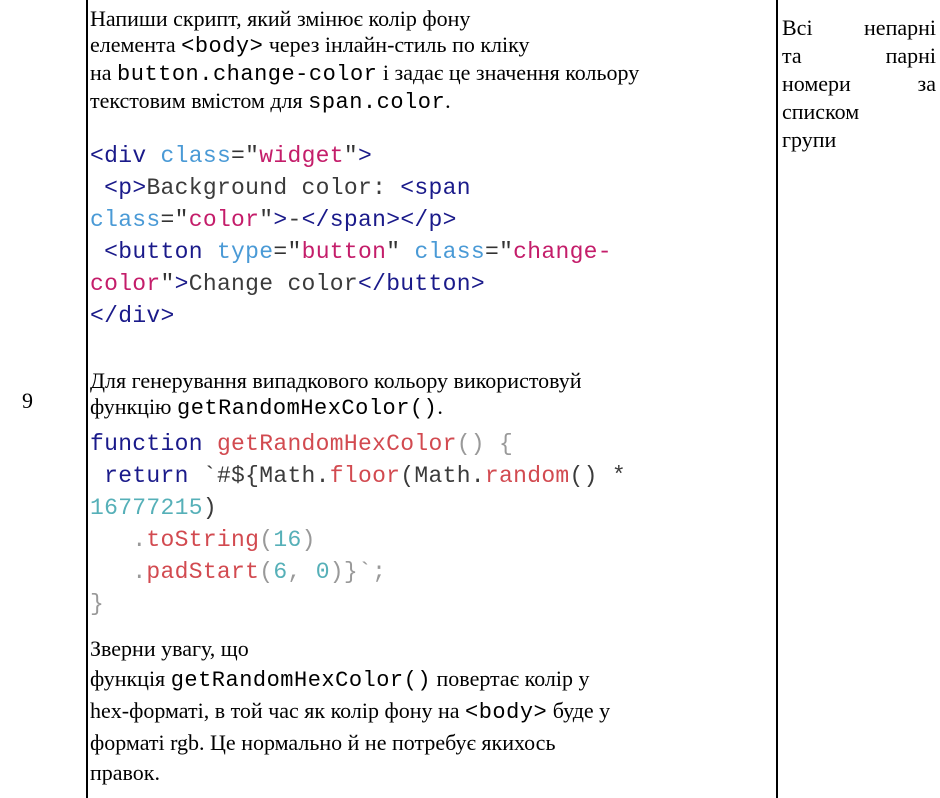 Image resolution: width=940 pixels, height=798 pixels. I want to click on code-token: ,, so click(301, 572).